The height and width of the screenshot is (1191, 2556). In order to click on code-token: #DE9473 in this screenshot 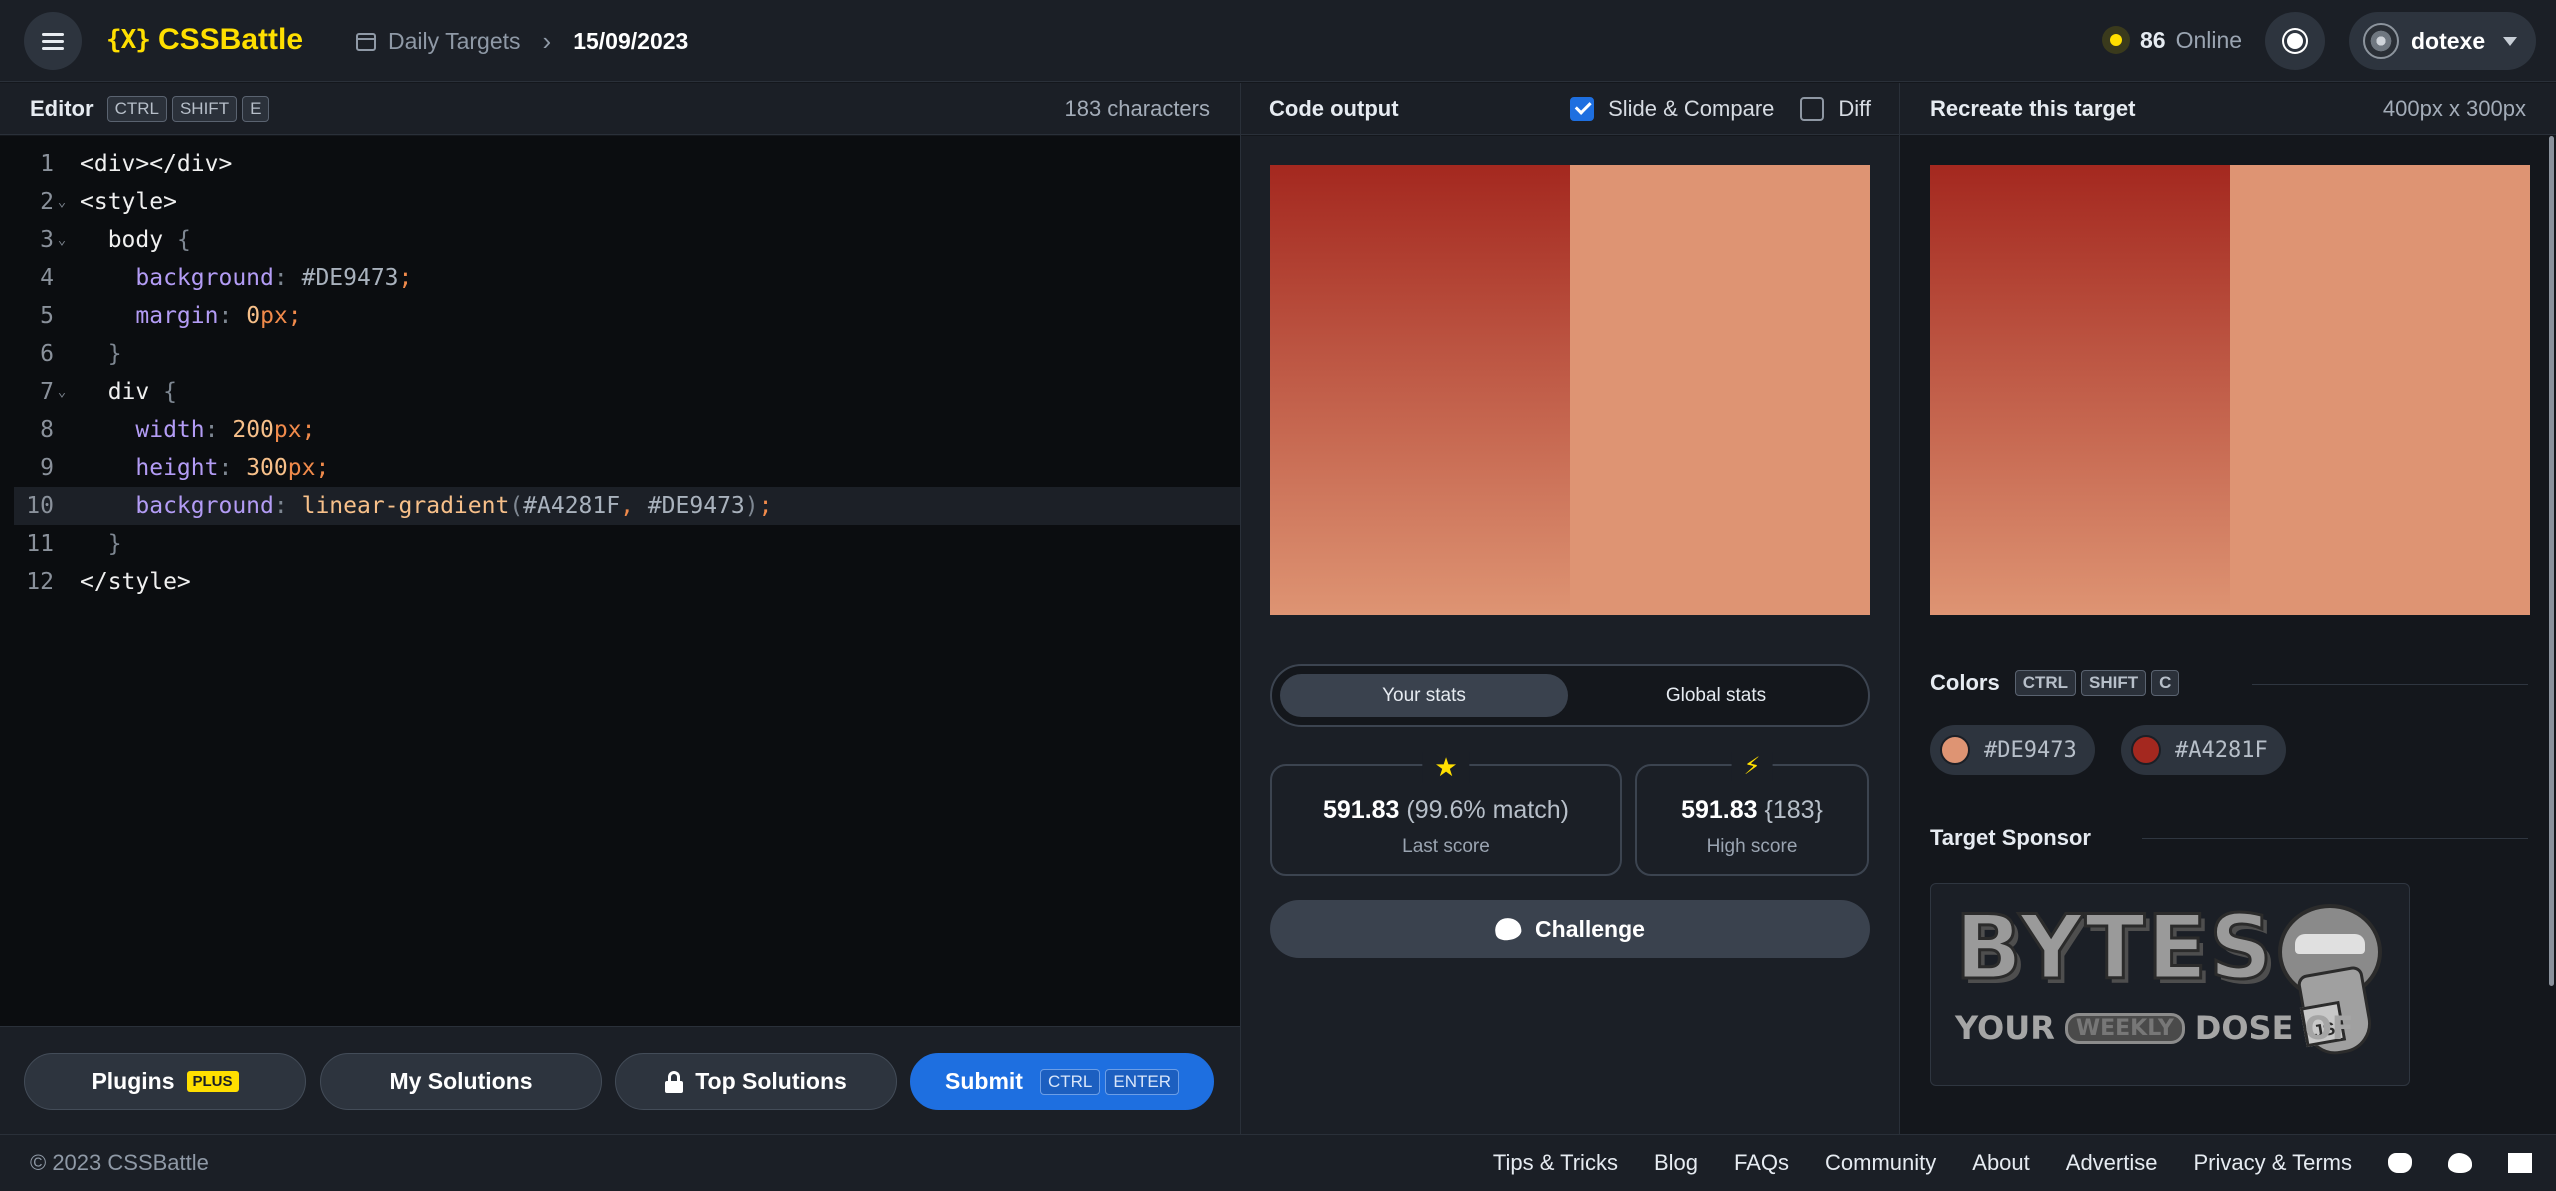, I will do `click(350, 278)`.